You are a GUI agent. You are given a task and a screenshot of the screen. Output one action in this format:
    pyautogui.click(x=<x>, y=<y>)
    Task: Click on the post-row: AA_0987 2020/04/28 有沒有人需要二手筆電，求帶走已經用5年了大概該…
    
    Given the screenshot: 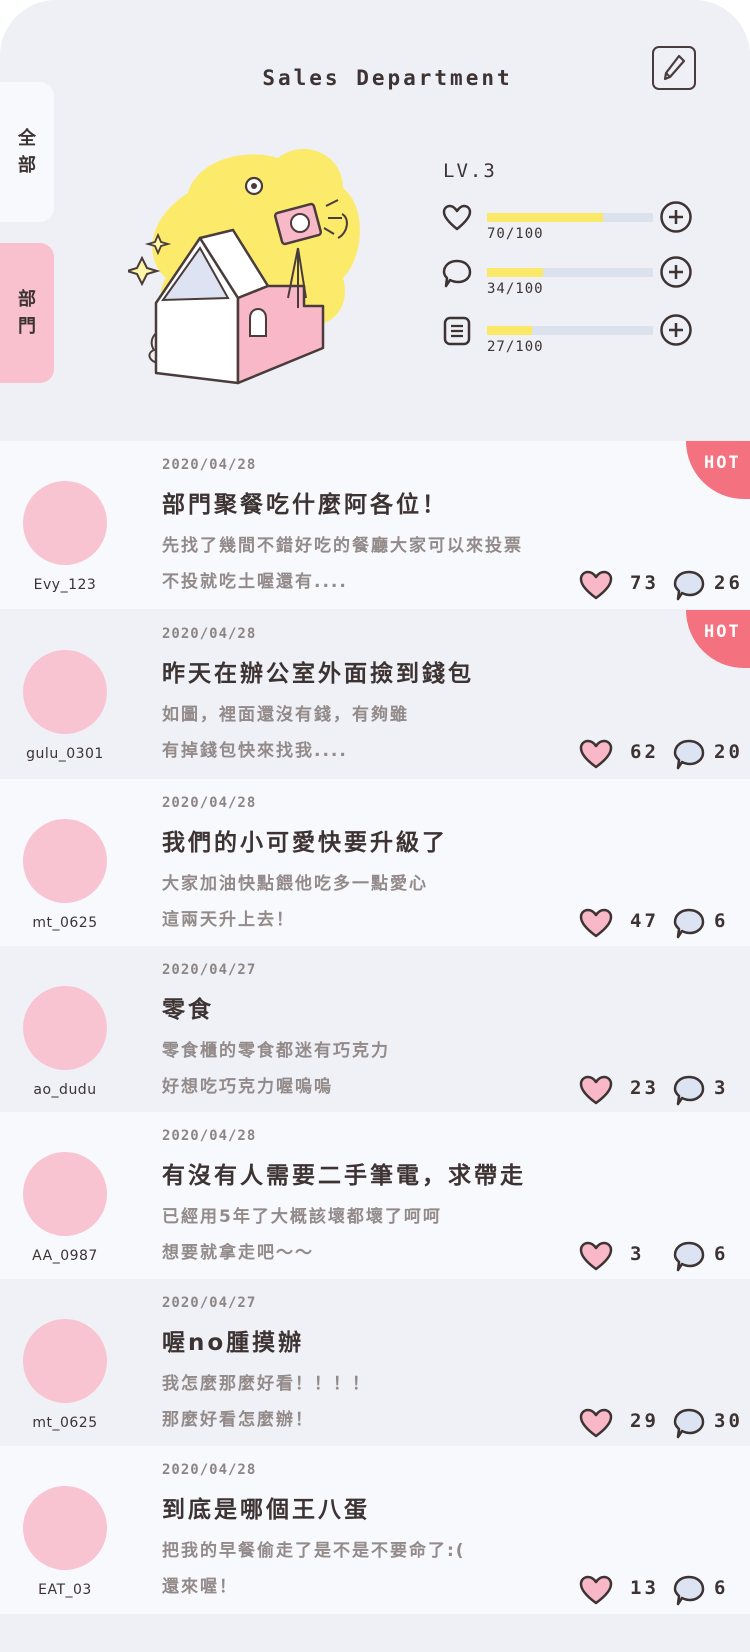 What is the action you would take?
    pyautogui.click(x=375, y=1196)
    